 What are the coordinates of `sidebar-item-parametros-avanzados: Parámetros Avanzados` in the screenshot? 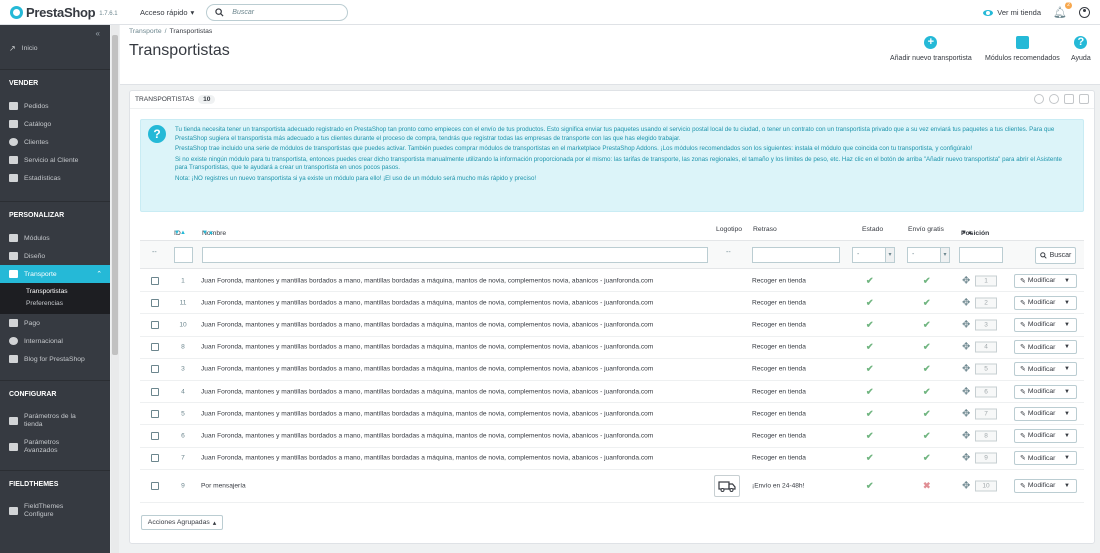 It's located at (55, 447).